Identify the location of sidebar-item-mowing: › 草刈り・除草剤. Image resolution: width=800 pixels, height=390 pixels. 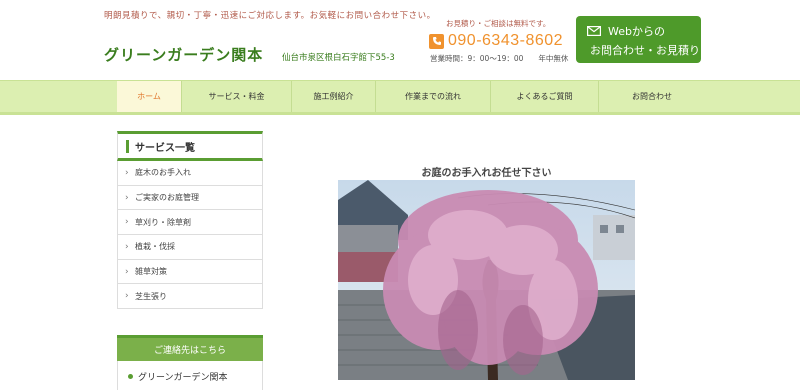
(190, 223).